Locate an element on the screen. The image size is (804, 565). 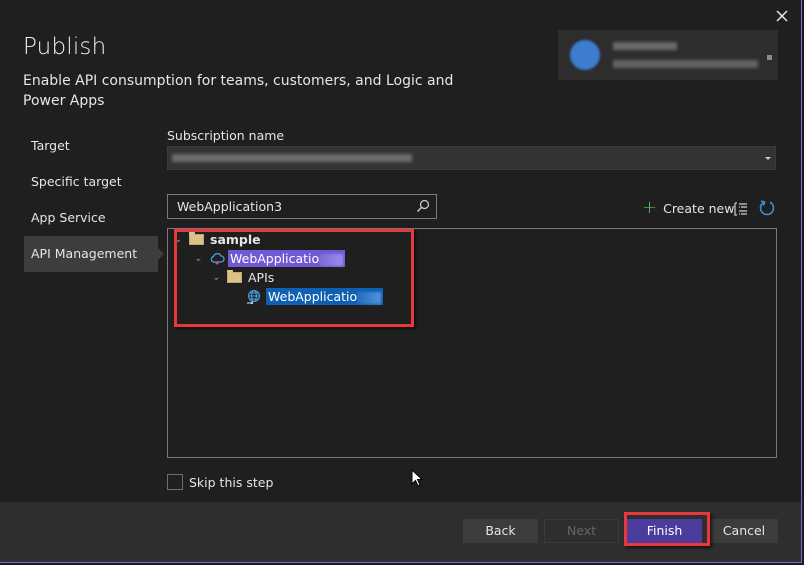
skip-step-checkbox: Skip this step is located at coordinates (220, 482).